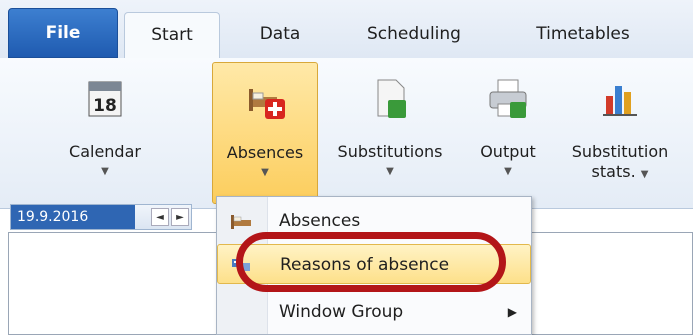 The image size is (693, 335). What do you see at coordinates (63, 33) in the screenshot?
I see `tab-file: File` at bounding box center [63, 33].